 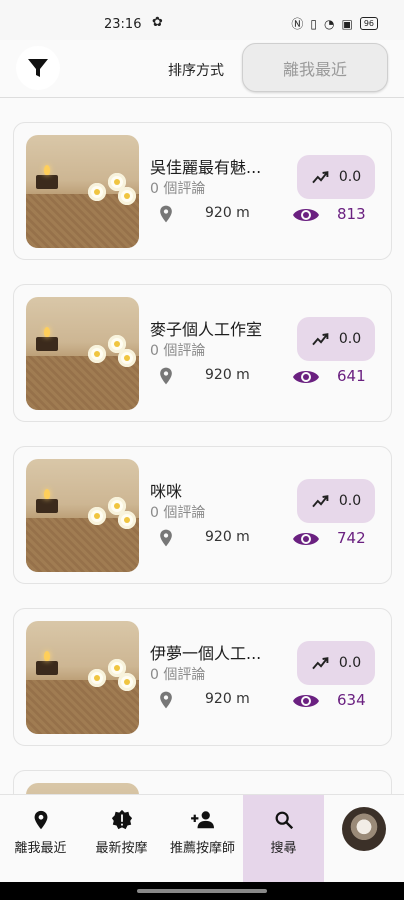 I want to click on user-avatar, so click(x=364, y=829).